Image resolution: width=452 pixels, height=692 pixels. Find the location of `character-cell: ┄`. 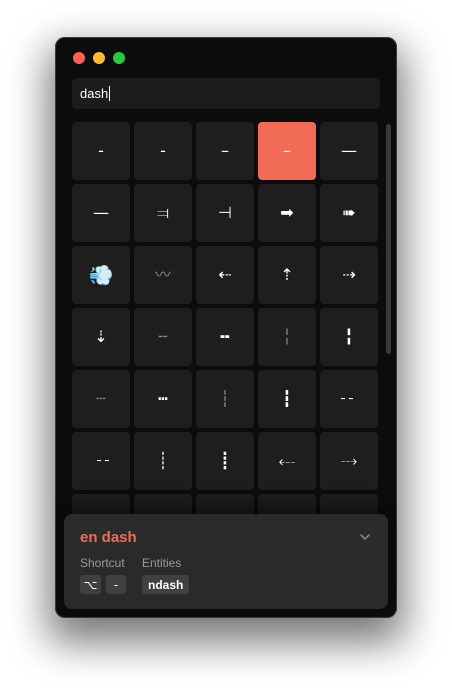

character-cell: ┄ is located at coordinates (101, 399).